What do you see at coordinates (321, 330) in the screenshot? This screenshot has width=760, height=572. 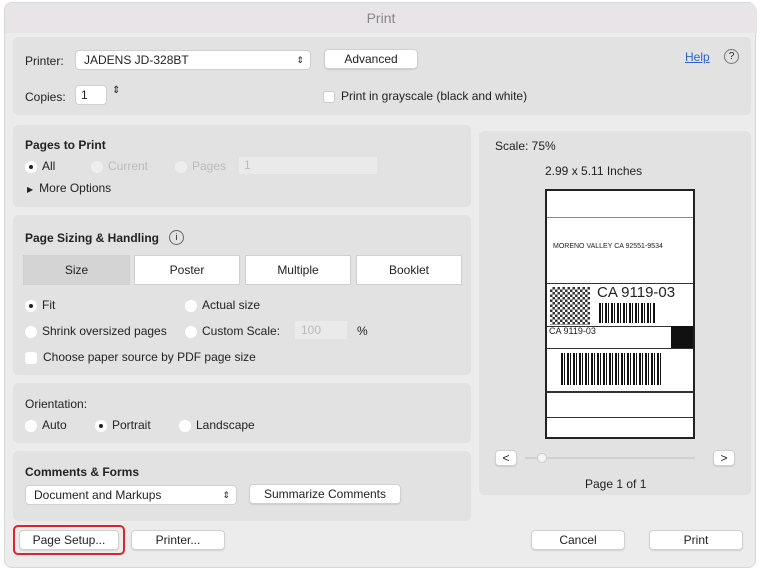 I see `custom-scale-input: 100` at bounding box center [321, 330].